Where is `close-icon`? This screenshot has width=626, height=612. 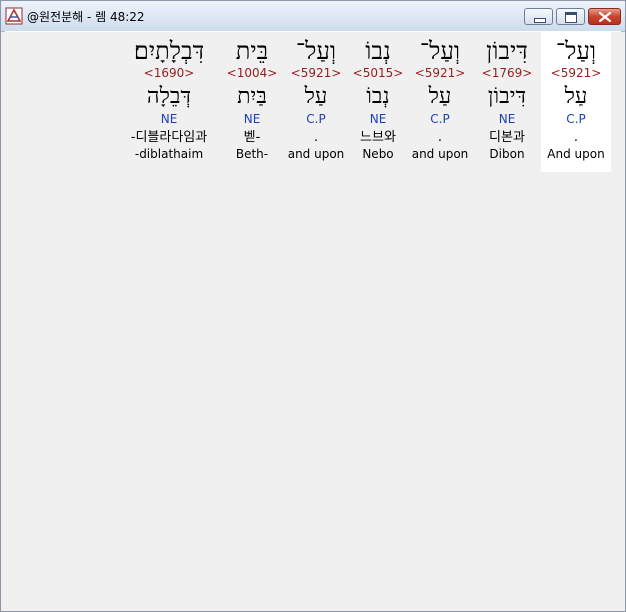
close-icon is located at coordinates (605, 17).